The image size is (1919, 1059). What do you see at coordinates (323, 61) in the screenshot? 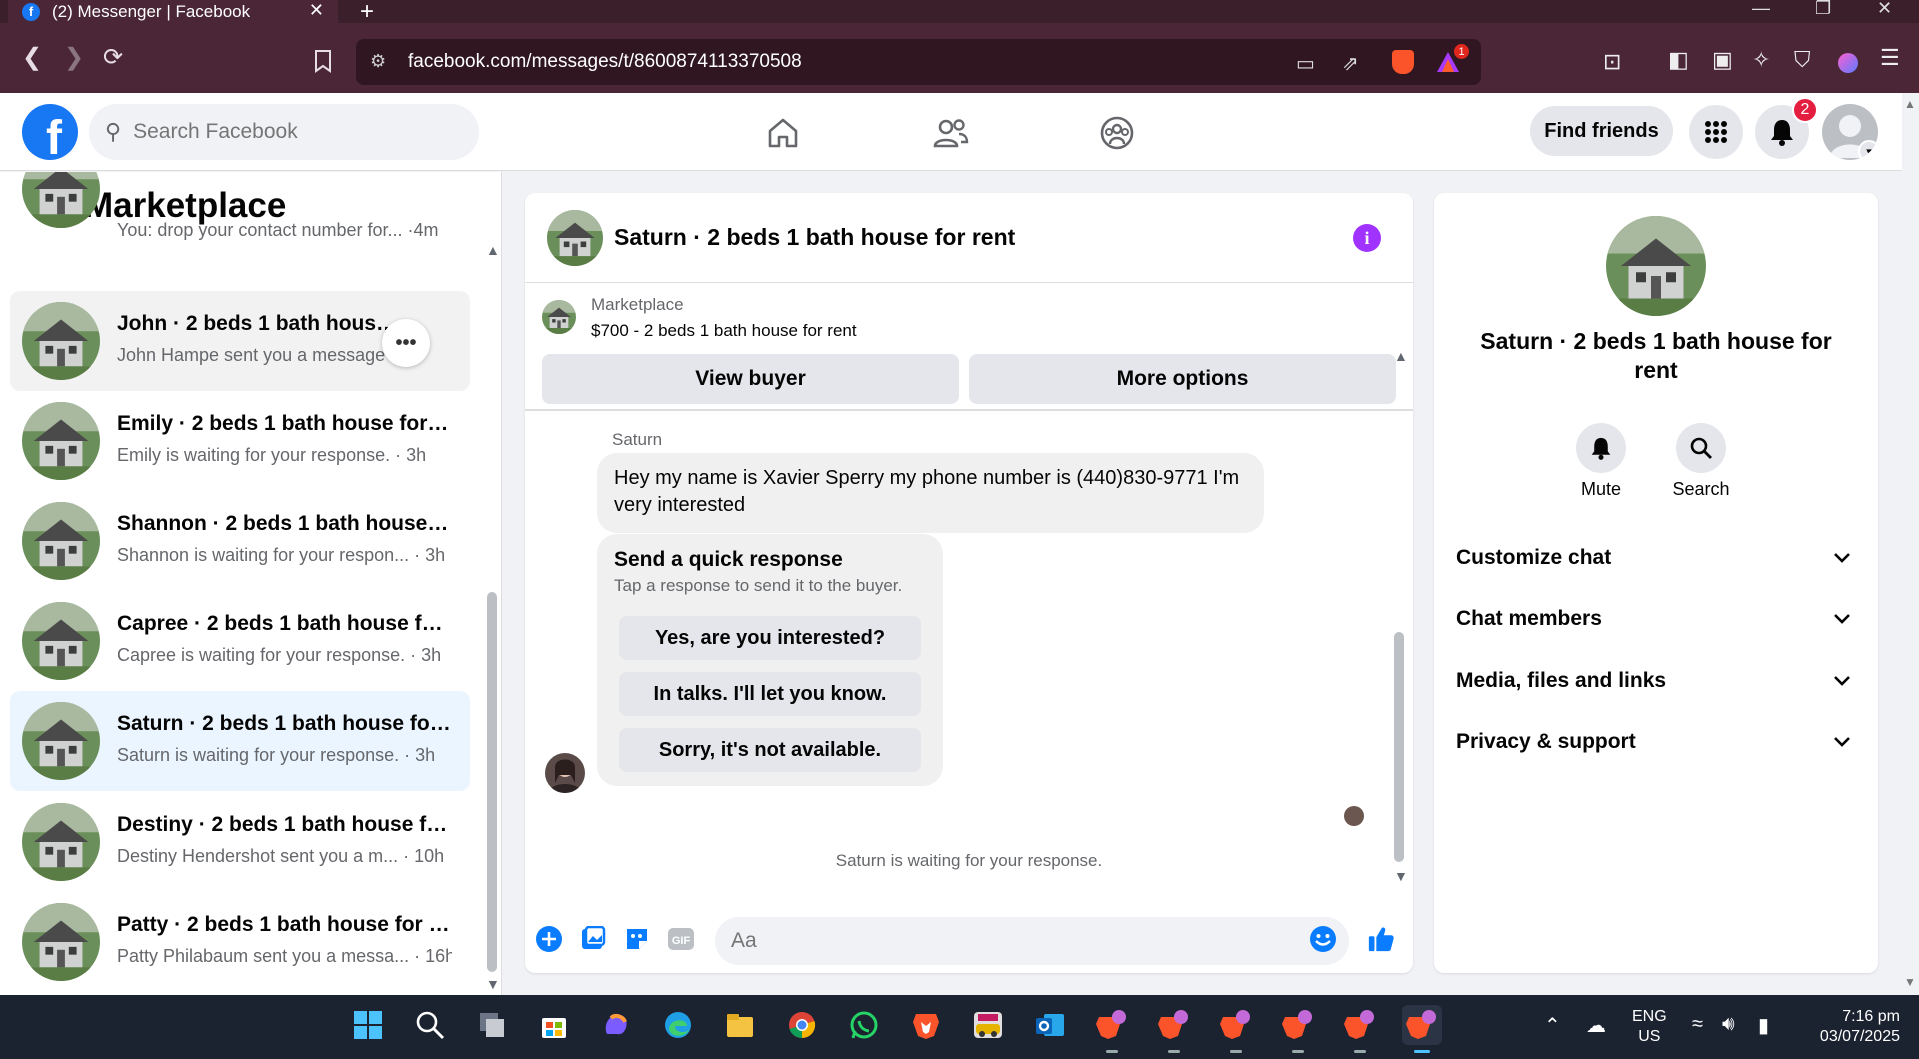
I see `bookmark-icon` at bounding box center [323, 61].